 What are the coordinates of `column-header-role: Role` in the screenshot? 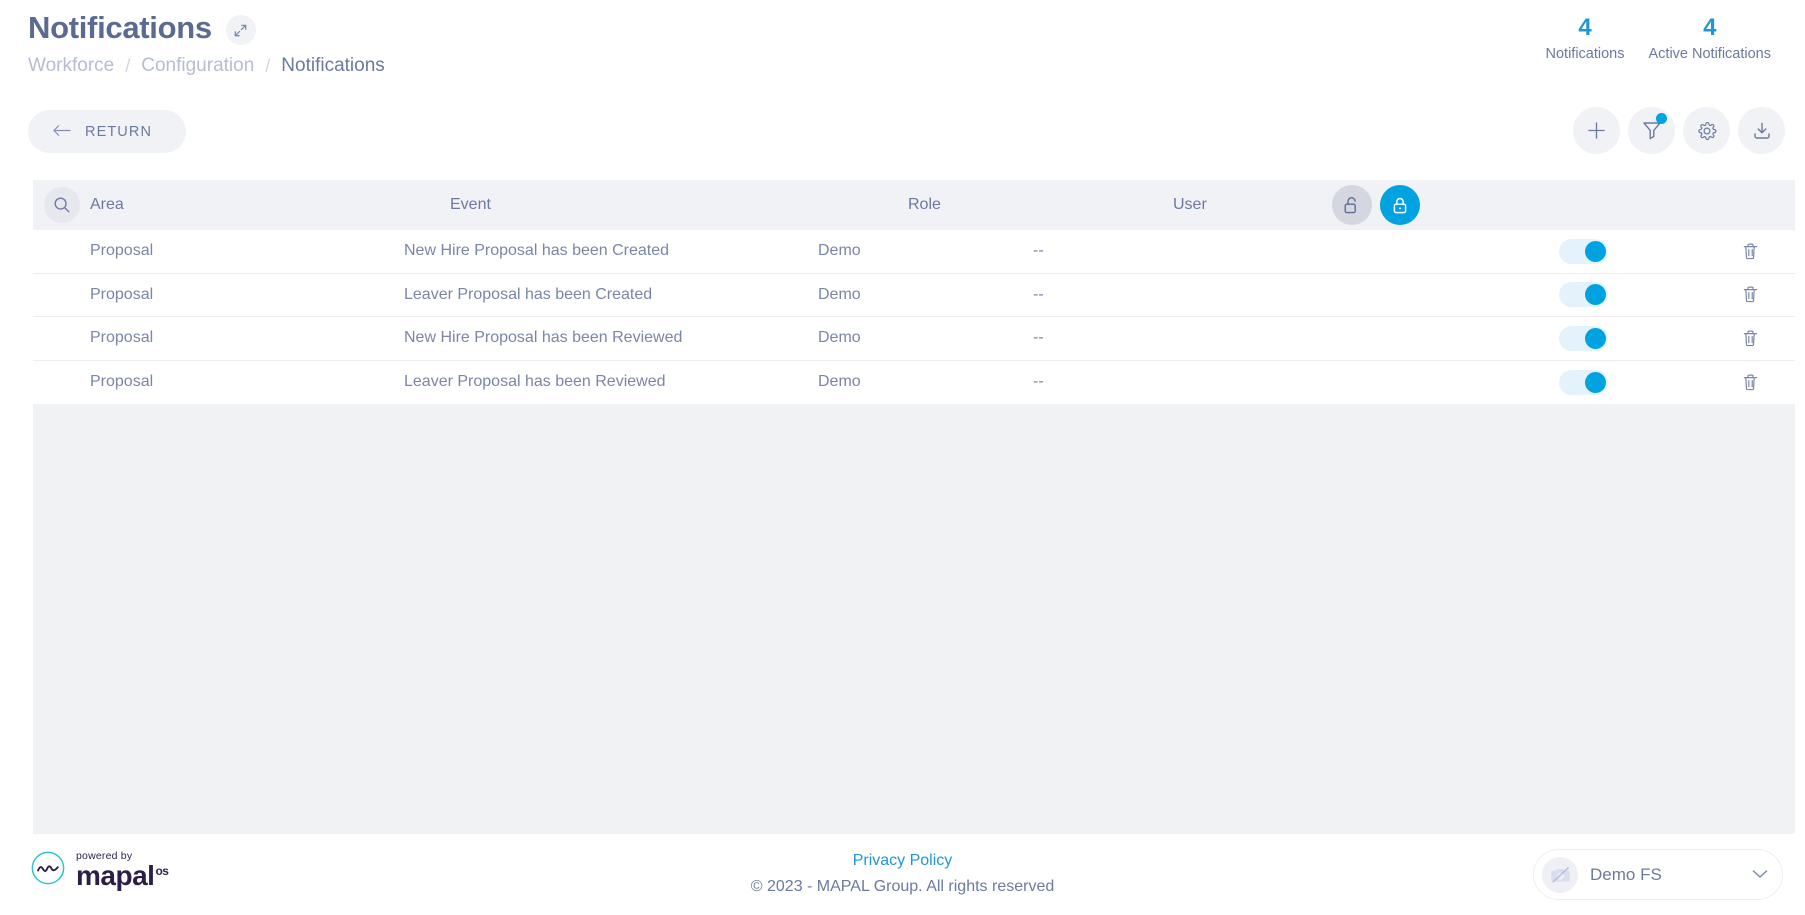 It's located at (924, 205).